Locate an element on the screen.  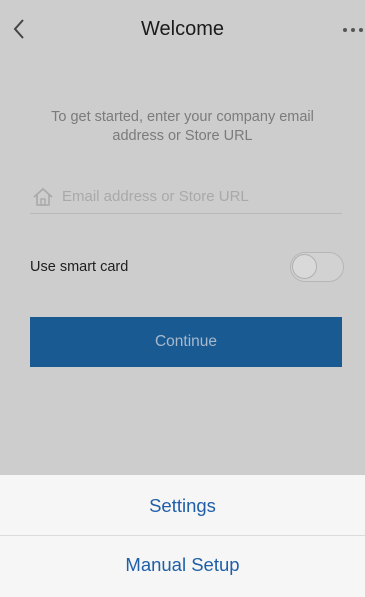
email-field-placeholder: Email address or Store URL is located at coordinates (155, 196).